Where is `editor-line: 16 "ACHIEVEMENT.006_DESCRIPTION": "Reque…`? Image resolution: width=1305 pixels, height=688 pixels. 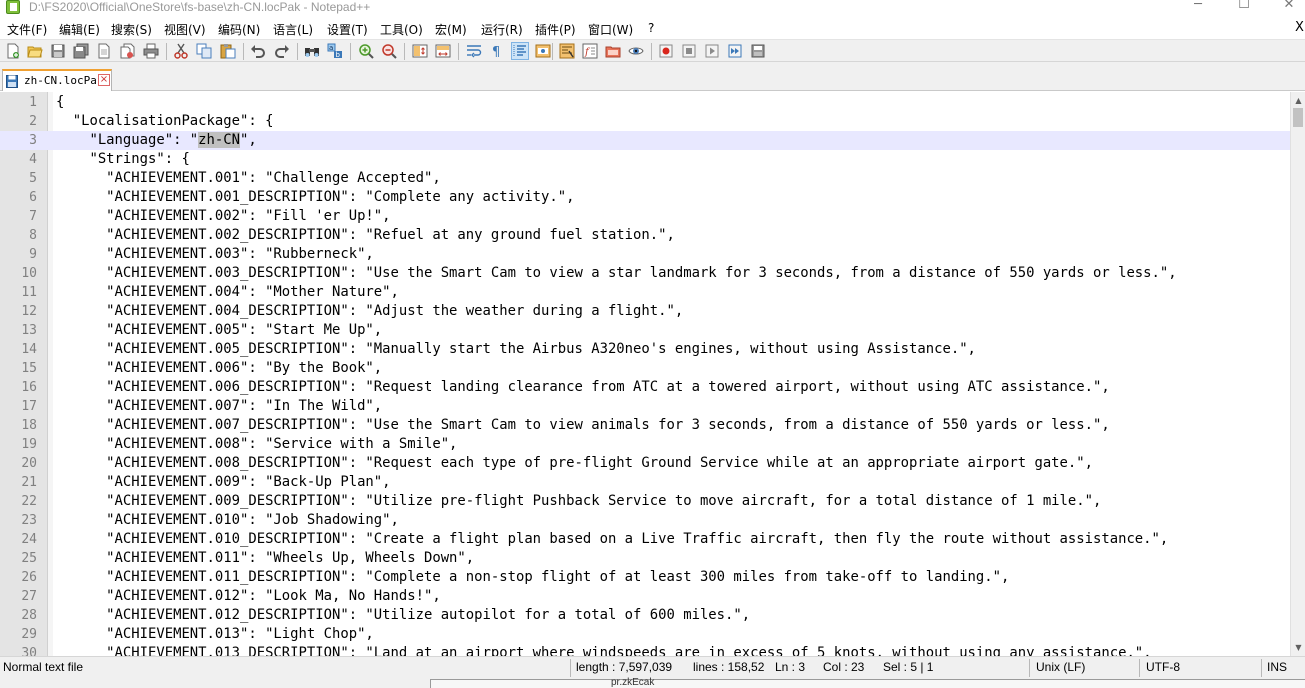
editor-line: 16 "ACHIEVEMENT.006_DESCRIPTION": "Reque… is located at coordinates (645, 387).